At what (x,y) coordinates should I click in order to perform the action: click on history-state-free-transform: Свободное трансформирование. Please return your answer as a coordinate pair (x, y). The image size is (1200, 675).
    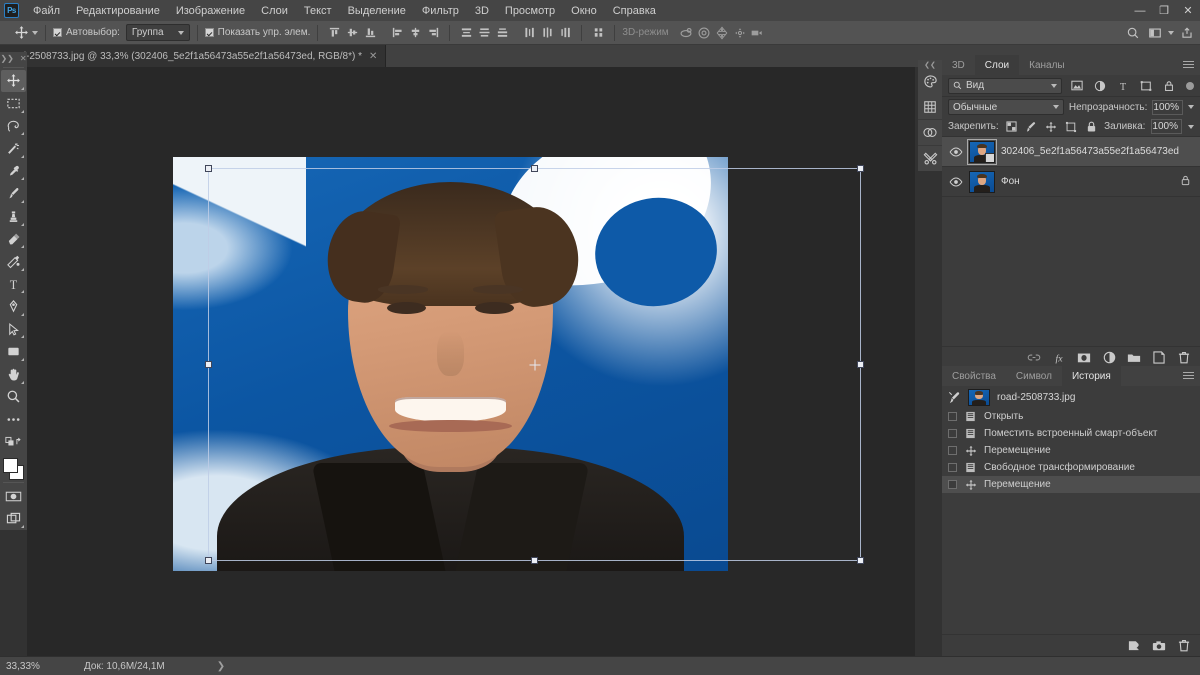
    Looking at the image, I should click on (1071, 467).